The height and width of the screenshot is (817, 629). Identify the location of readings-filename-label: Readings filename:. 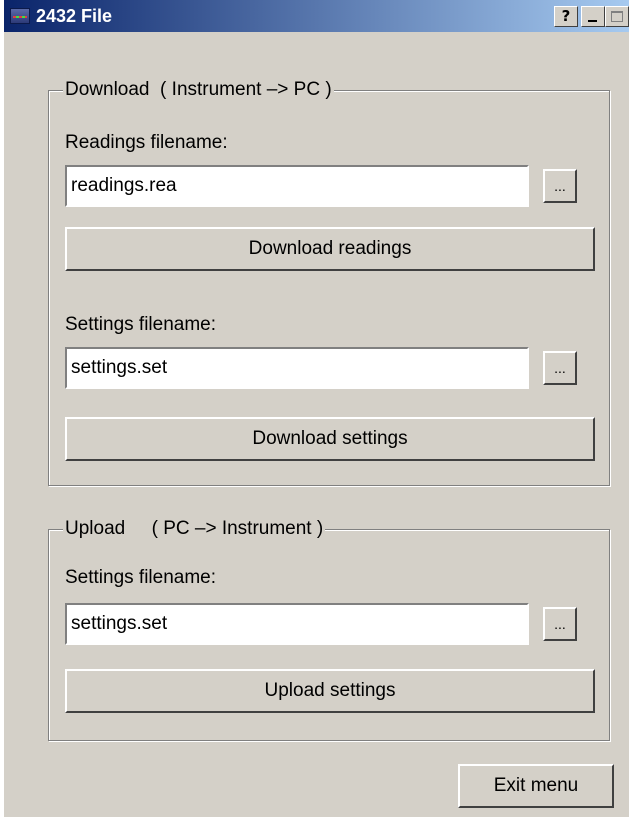
(146, 142).